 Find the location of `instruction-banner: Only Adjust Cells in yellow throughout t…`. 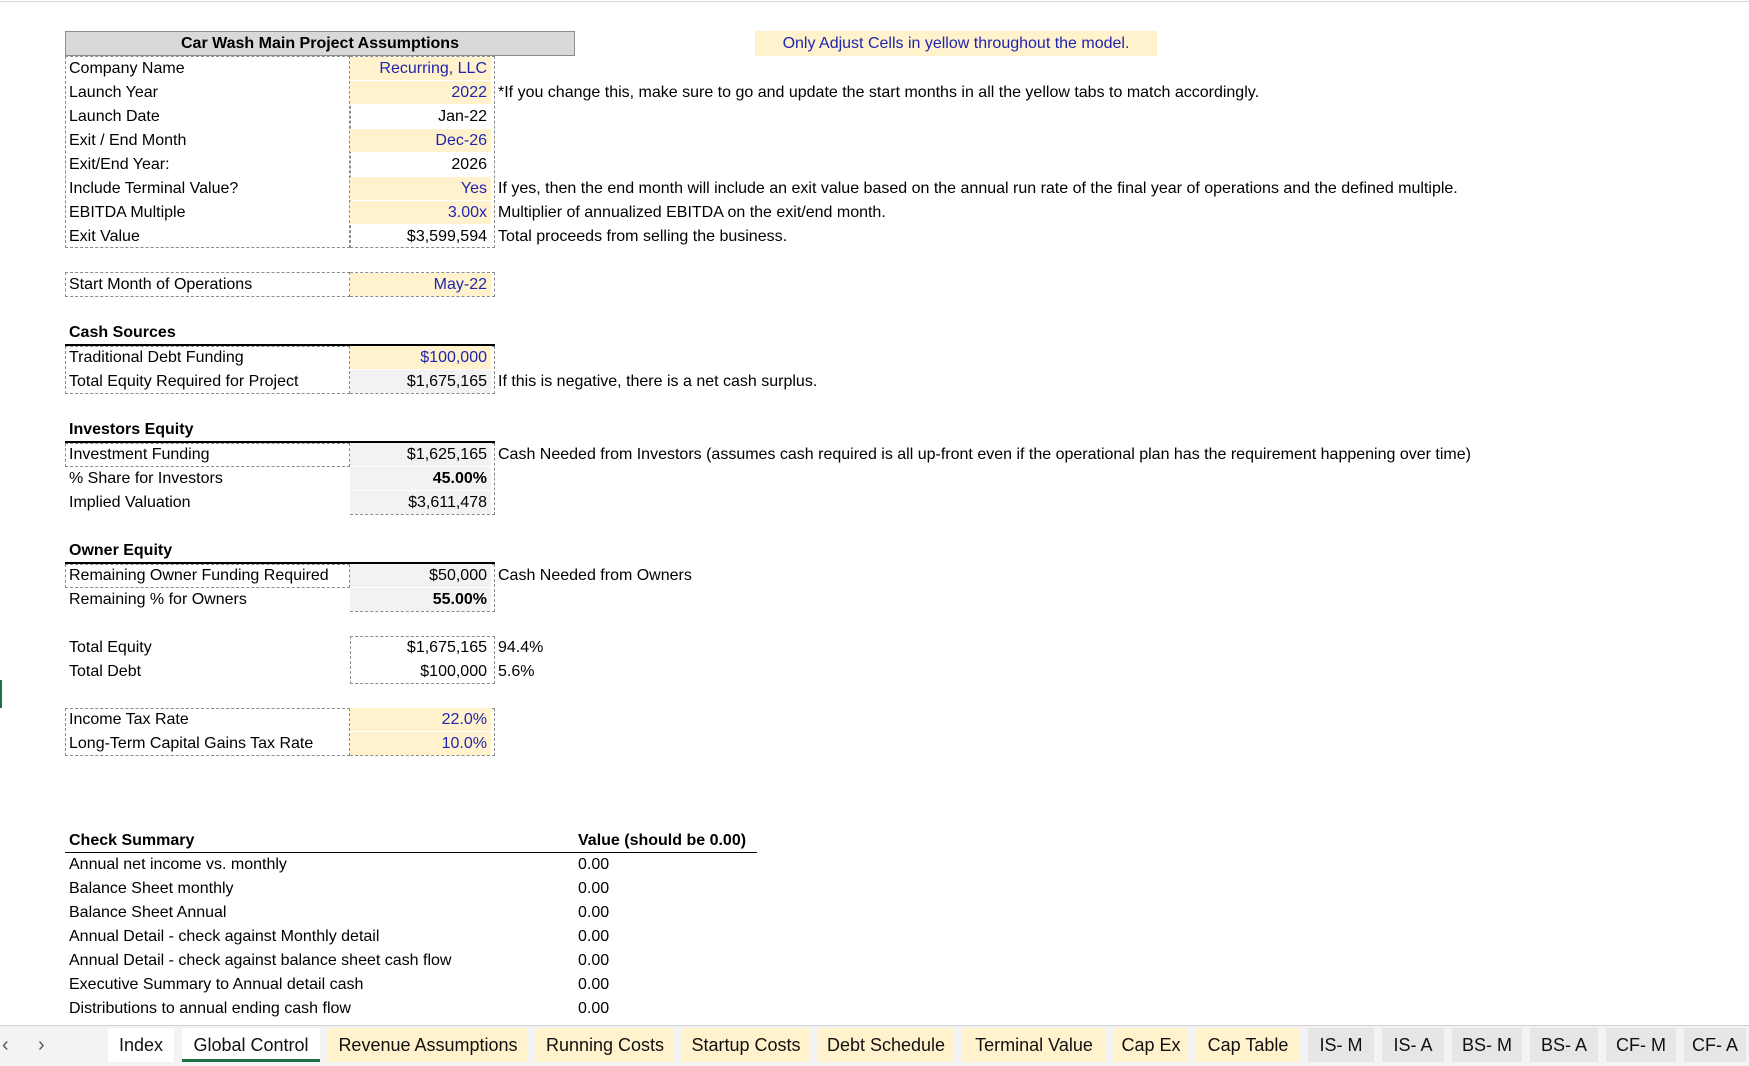

instruction-banner: Only Adjust Cells in yellow throughout t… is located at coordinates (956, 43).